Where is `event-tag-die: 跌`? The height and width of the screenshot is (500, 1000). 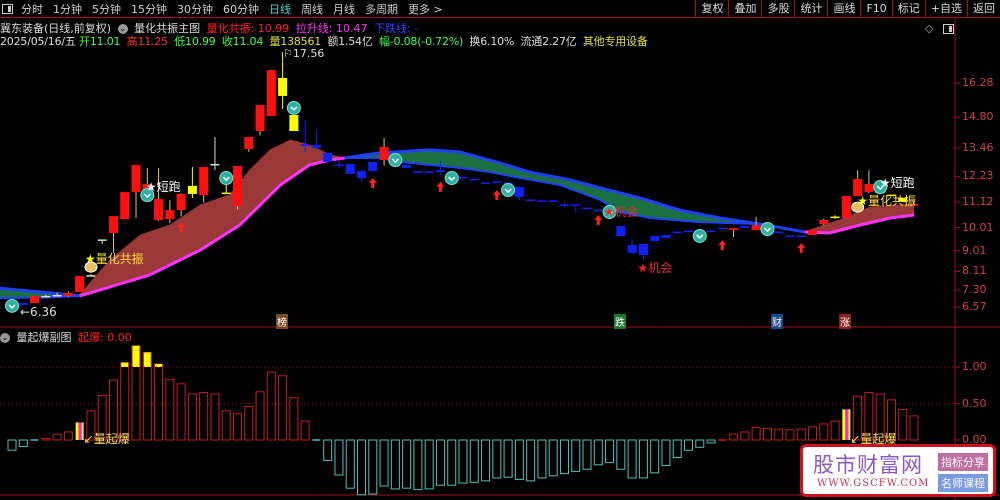 event-tag-die: 跌 is located at coordinates (620, 321).